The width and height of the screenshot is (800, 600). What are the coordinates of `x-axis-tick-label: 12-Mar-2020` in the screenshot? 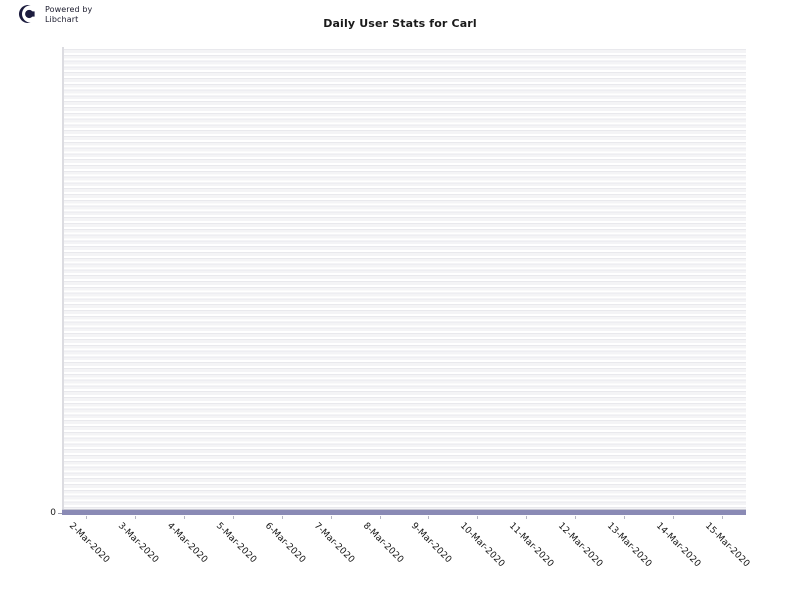 It's located at (580, 545).